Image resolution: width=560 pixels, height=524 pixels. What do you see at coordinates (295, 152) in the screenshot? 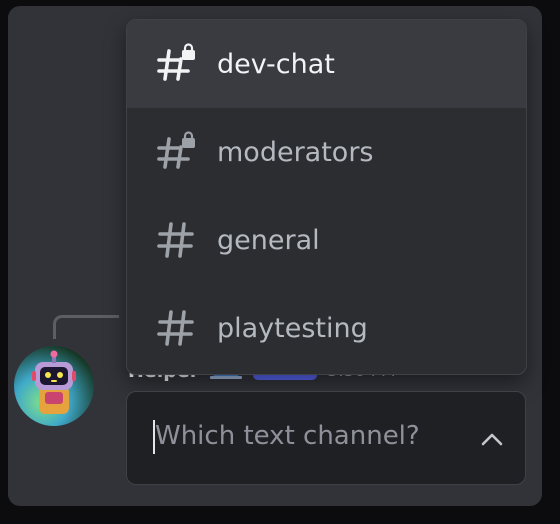
I see `channel-option-label: moderators` at bounding box center [295, 152].